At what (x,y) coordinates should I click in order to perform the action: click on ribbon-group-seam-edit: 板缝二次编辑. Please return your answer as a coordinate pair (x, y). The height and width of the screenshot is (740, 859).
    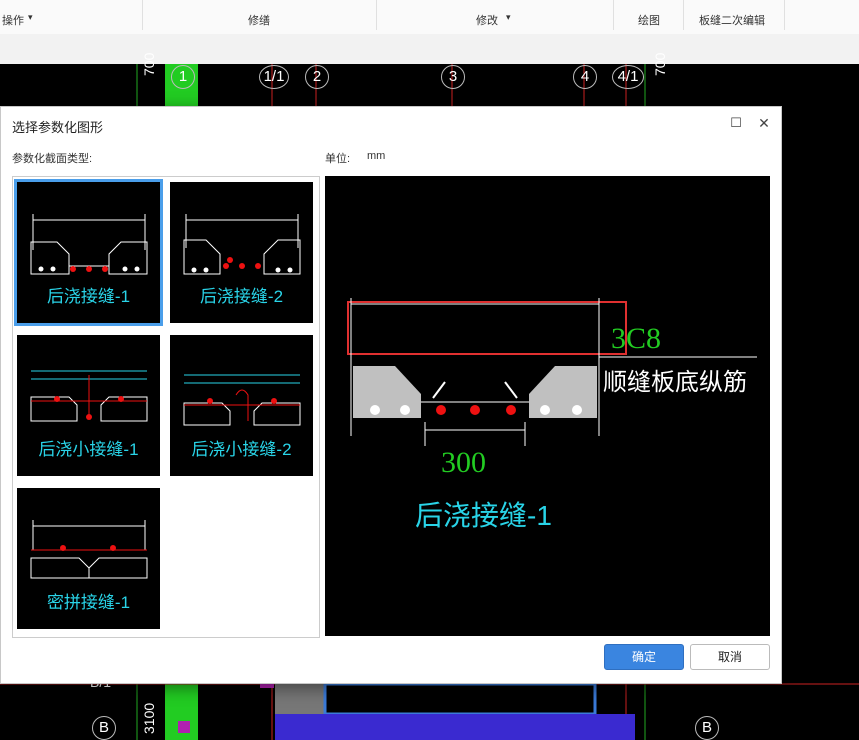
    Looking at the image, I should click on (732, 20).